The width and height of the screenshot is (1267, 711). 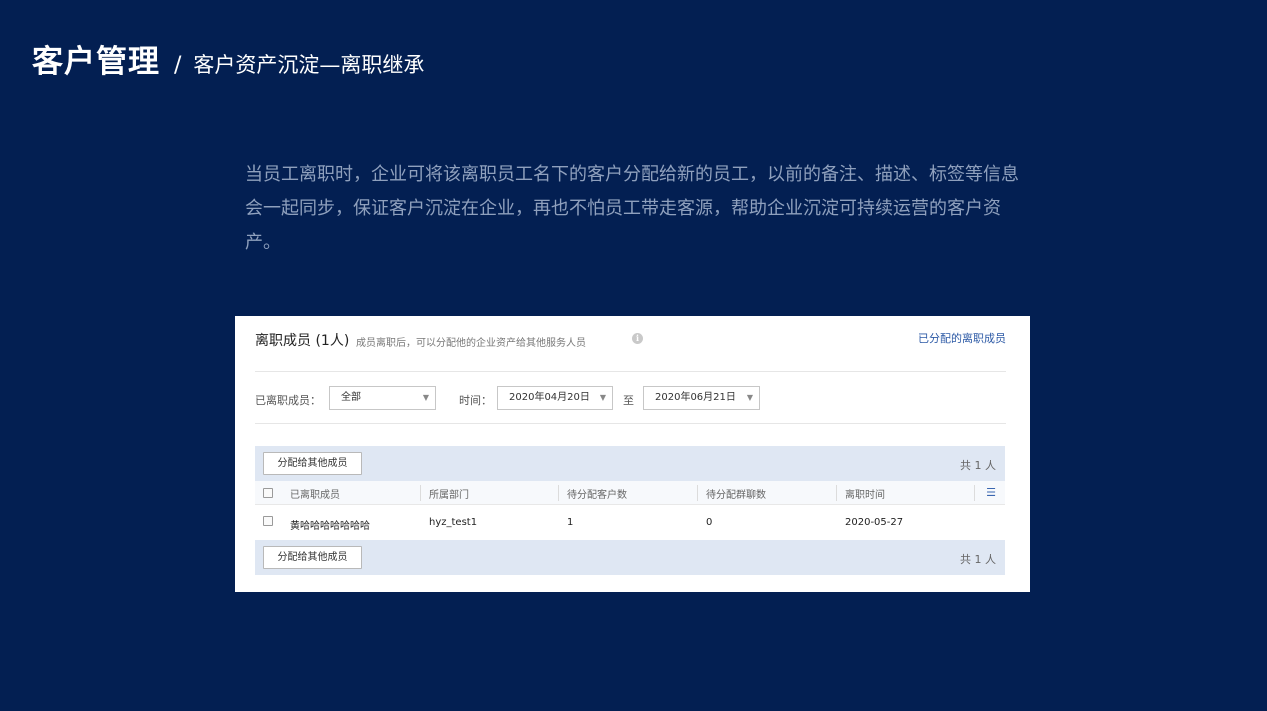 I want to click on select-all-checkbox, so click(x=268, y=493).